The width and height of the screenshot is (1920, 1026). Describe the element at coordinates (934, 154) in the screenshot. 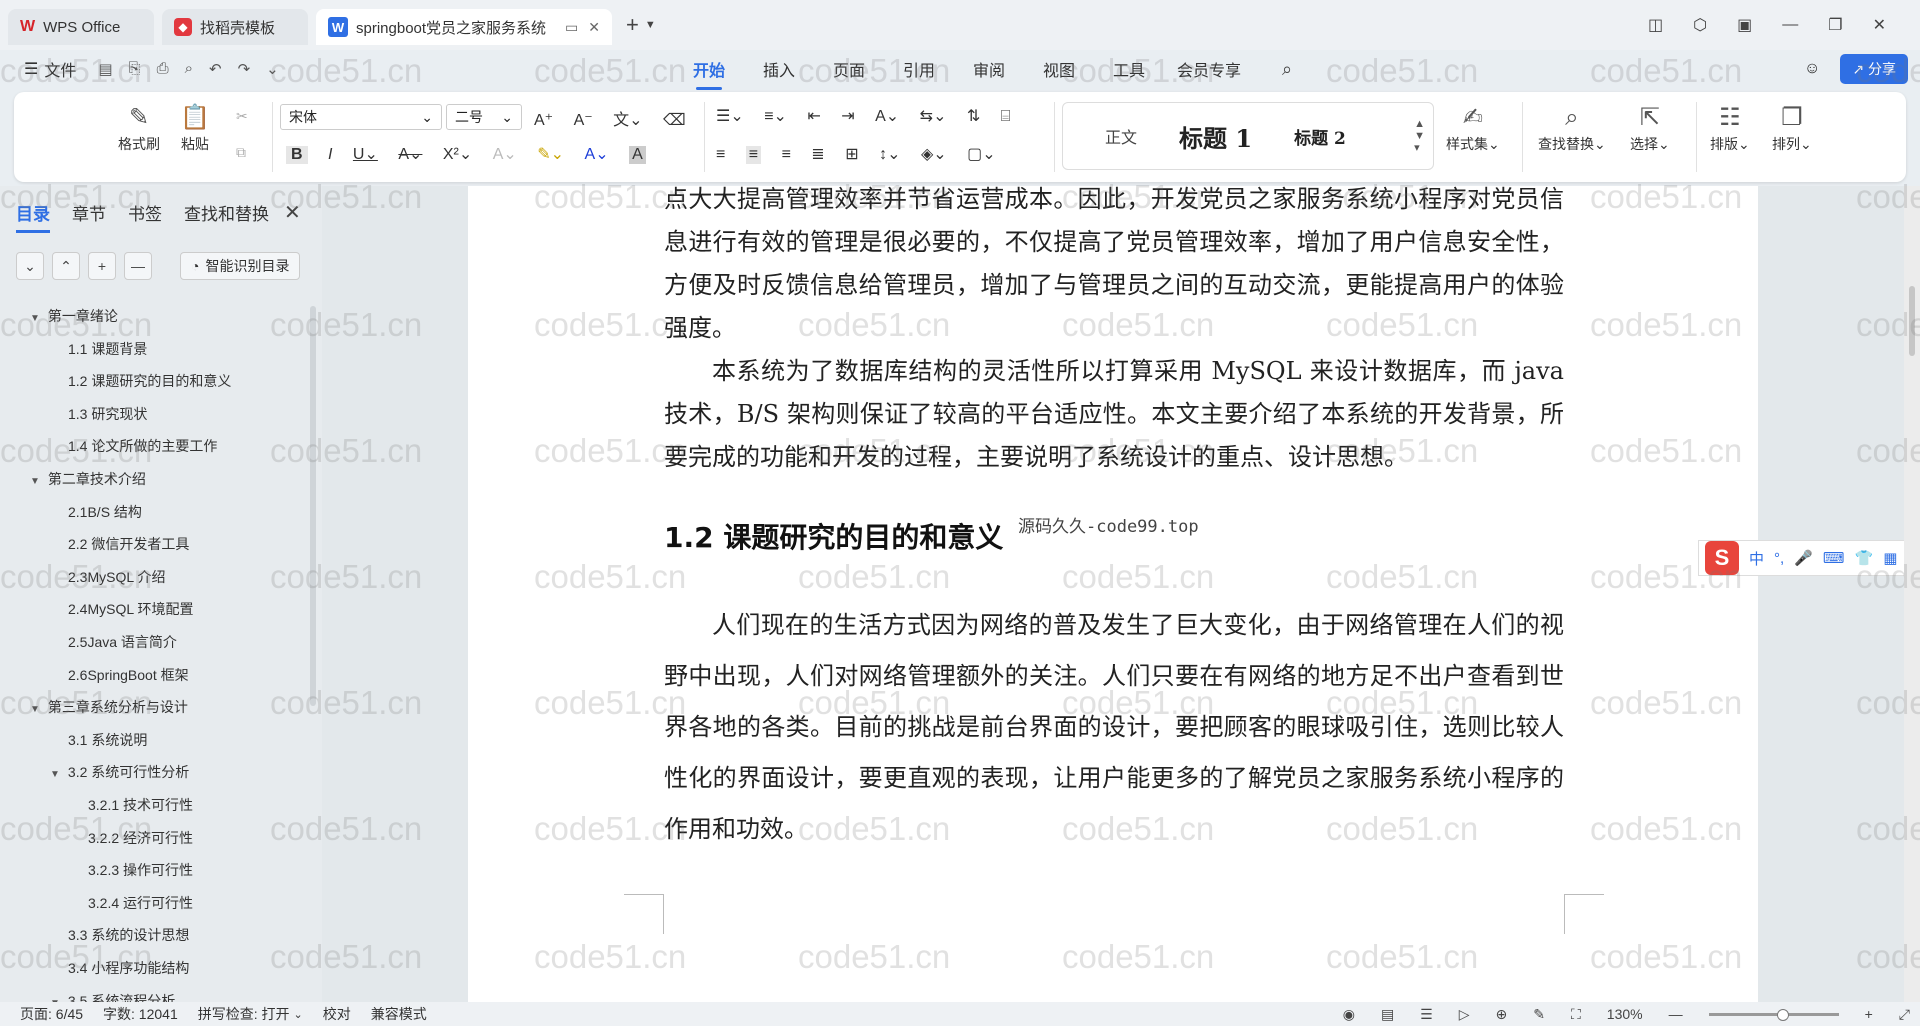

I see `shading-icon: ◈⌄` at that location.